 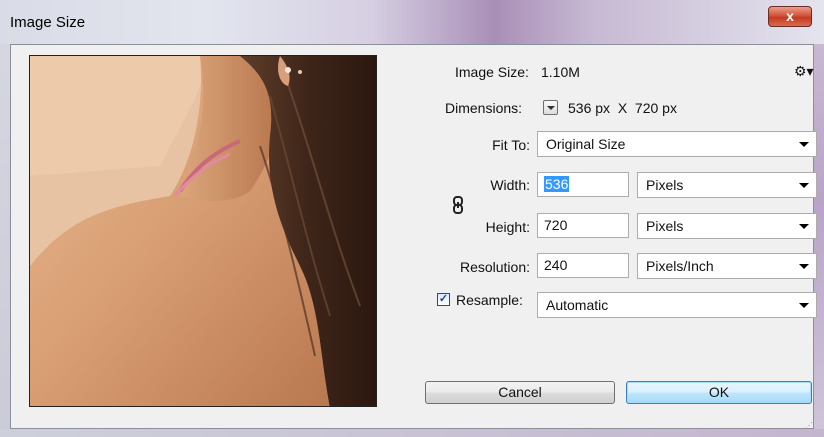 I want to click on close-button: x, so click(x=790, y=16).